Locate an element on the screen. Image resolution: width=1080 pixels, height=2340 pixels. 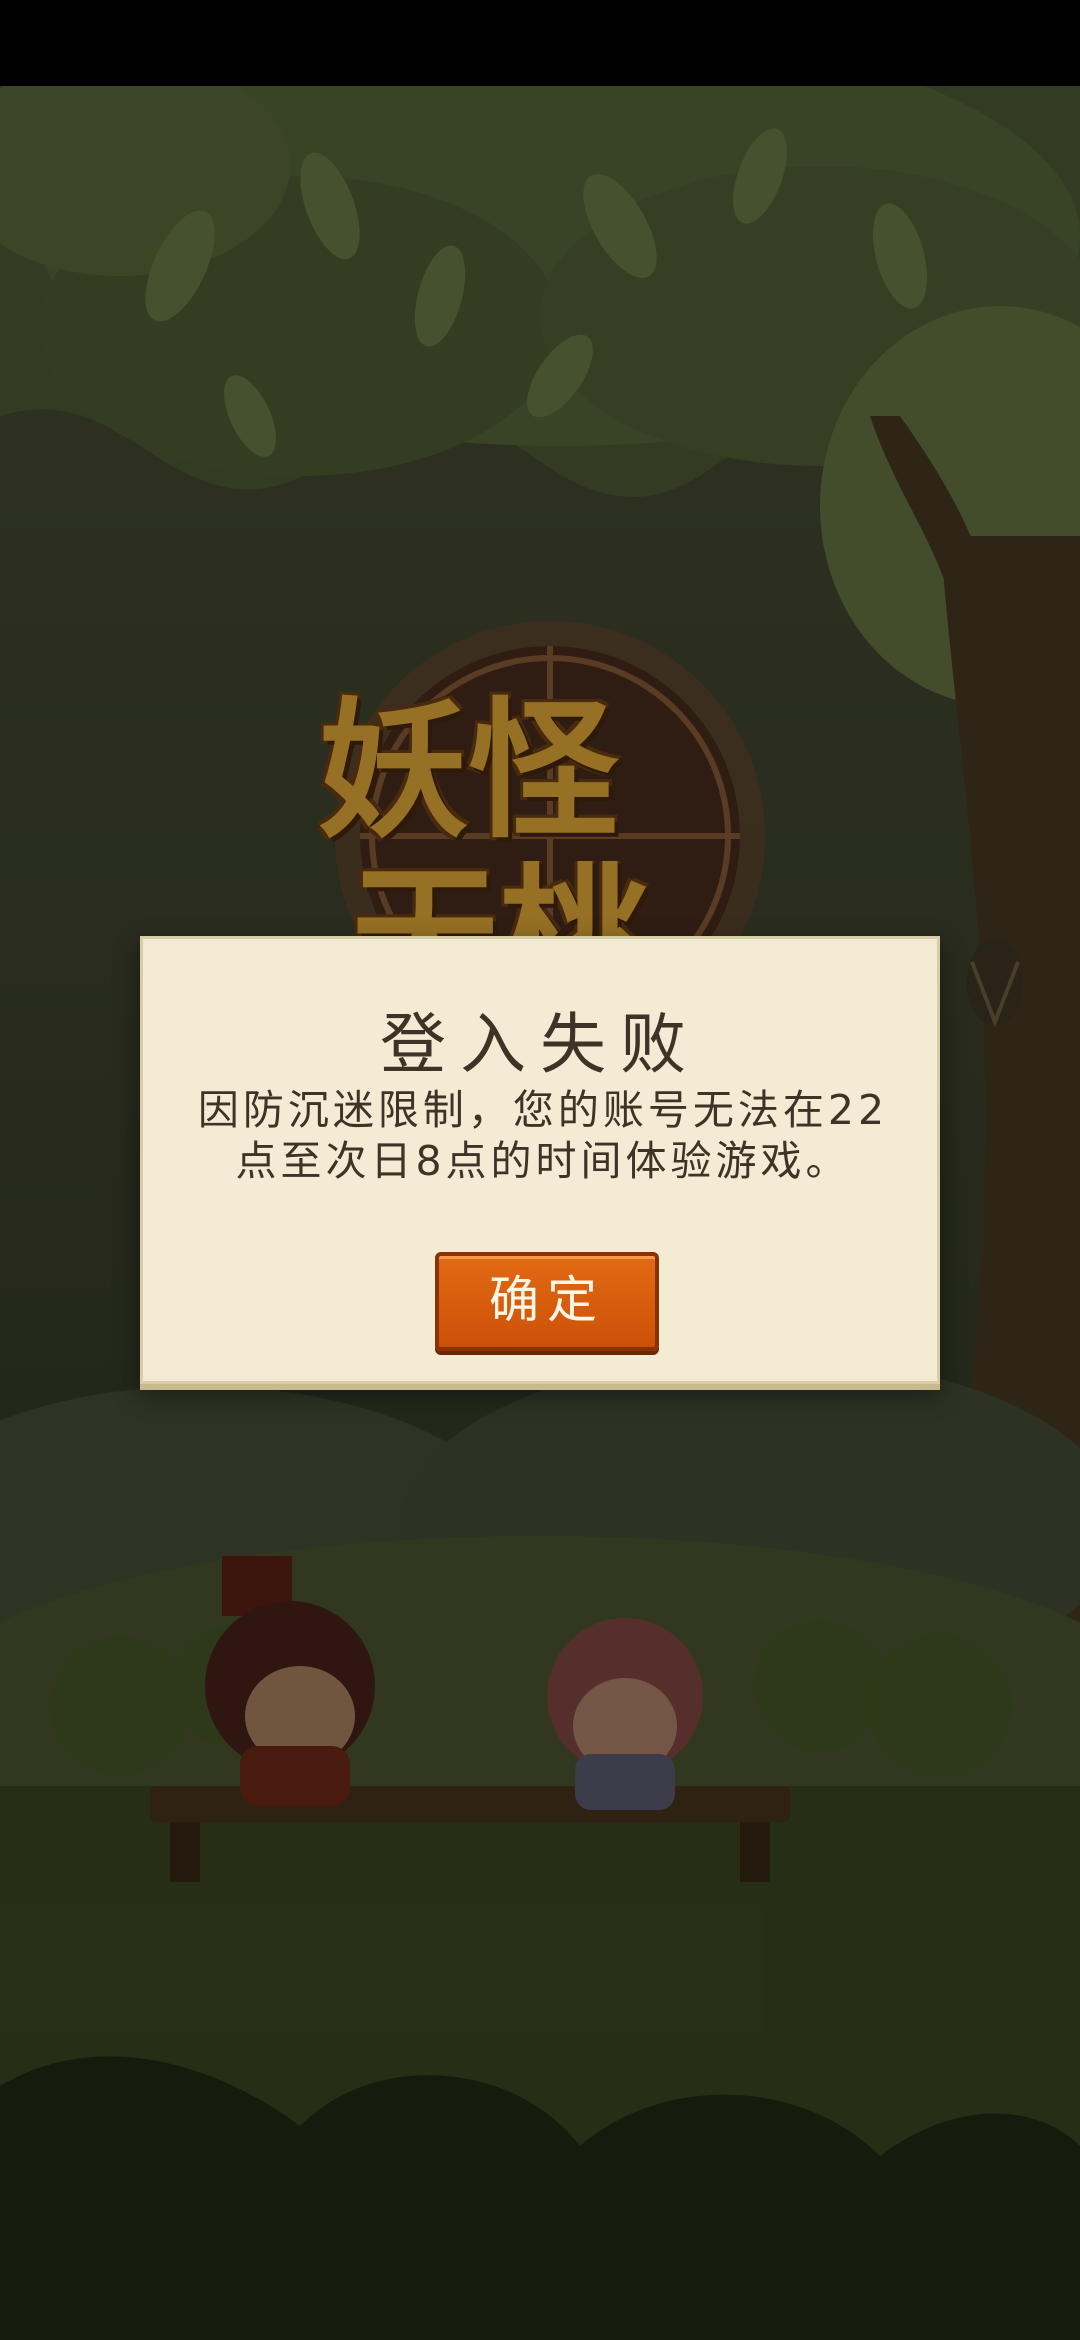
dialog-message: 因防沉迷限制，您的账号无法在22点至次日8点的时间体验游戏。 is located at coordinates (543, 1135).